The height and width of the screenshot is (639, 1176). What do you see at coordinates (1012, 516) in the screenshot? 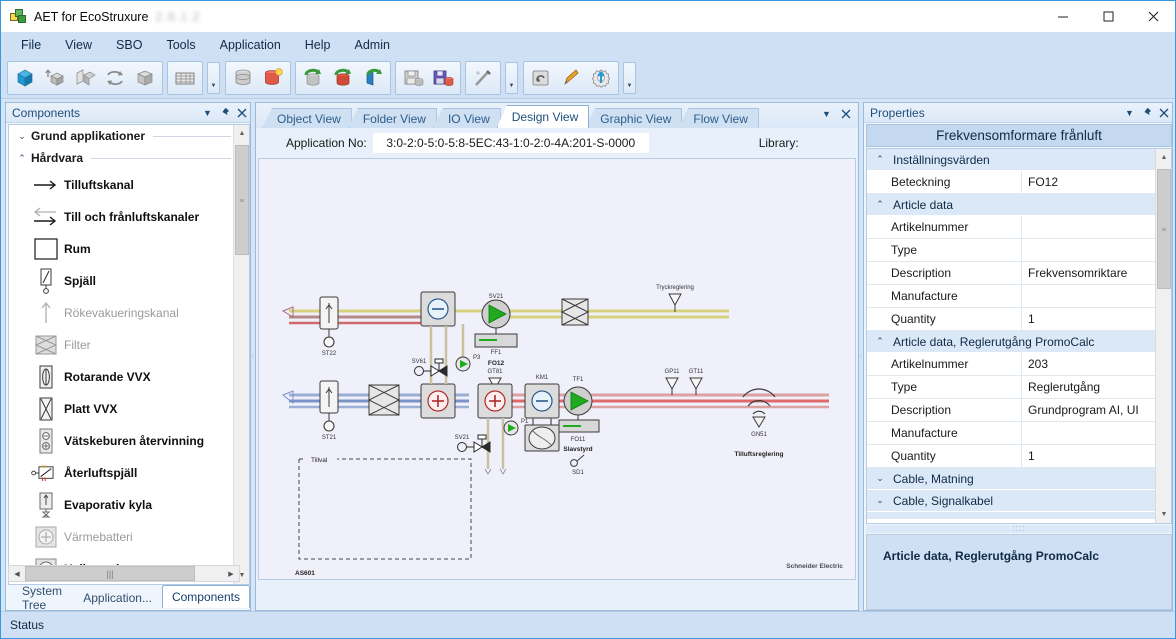
I see `property-group-partial` at bounding box center [1012, 516].